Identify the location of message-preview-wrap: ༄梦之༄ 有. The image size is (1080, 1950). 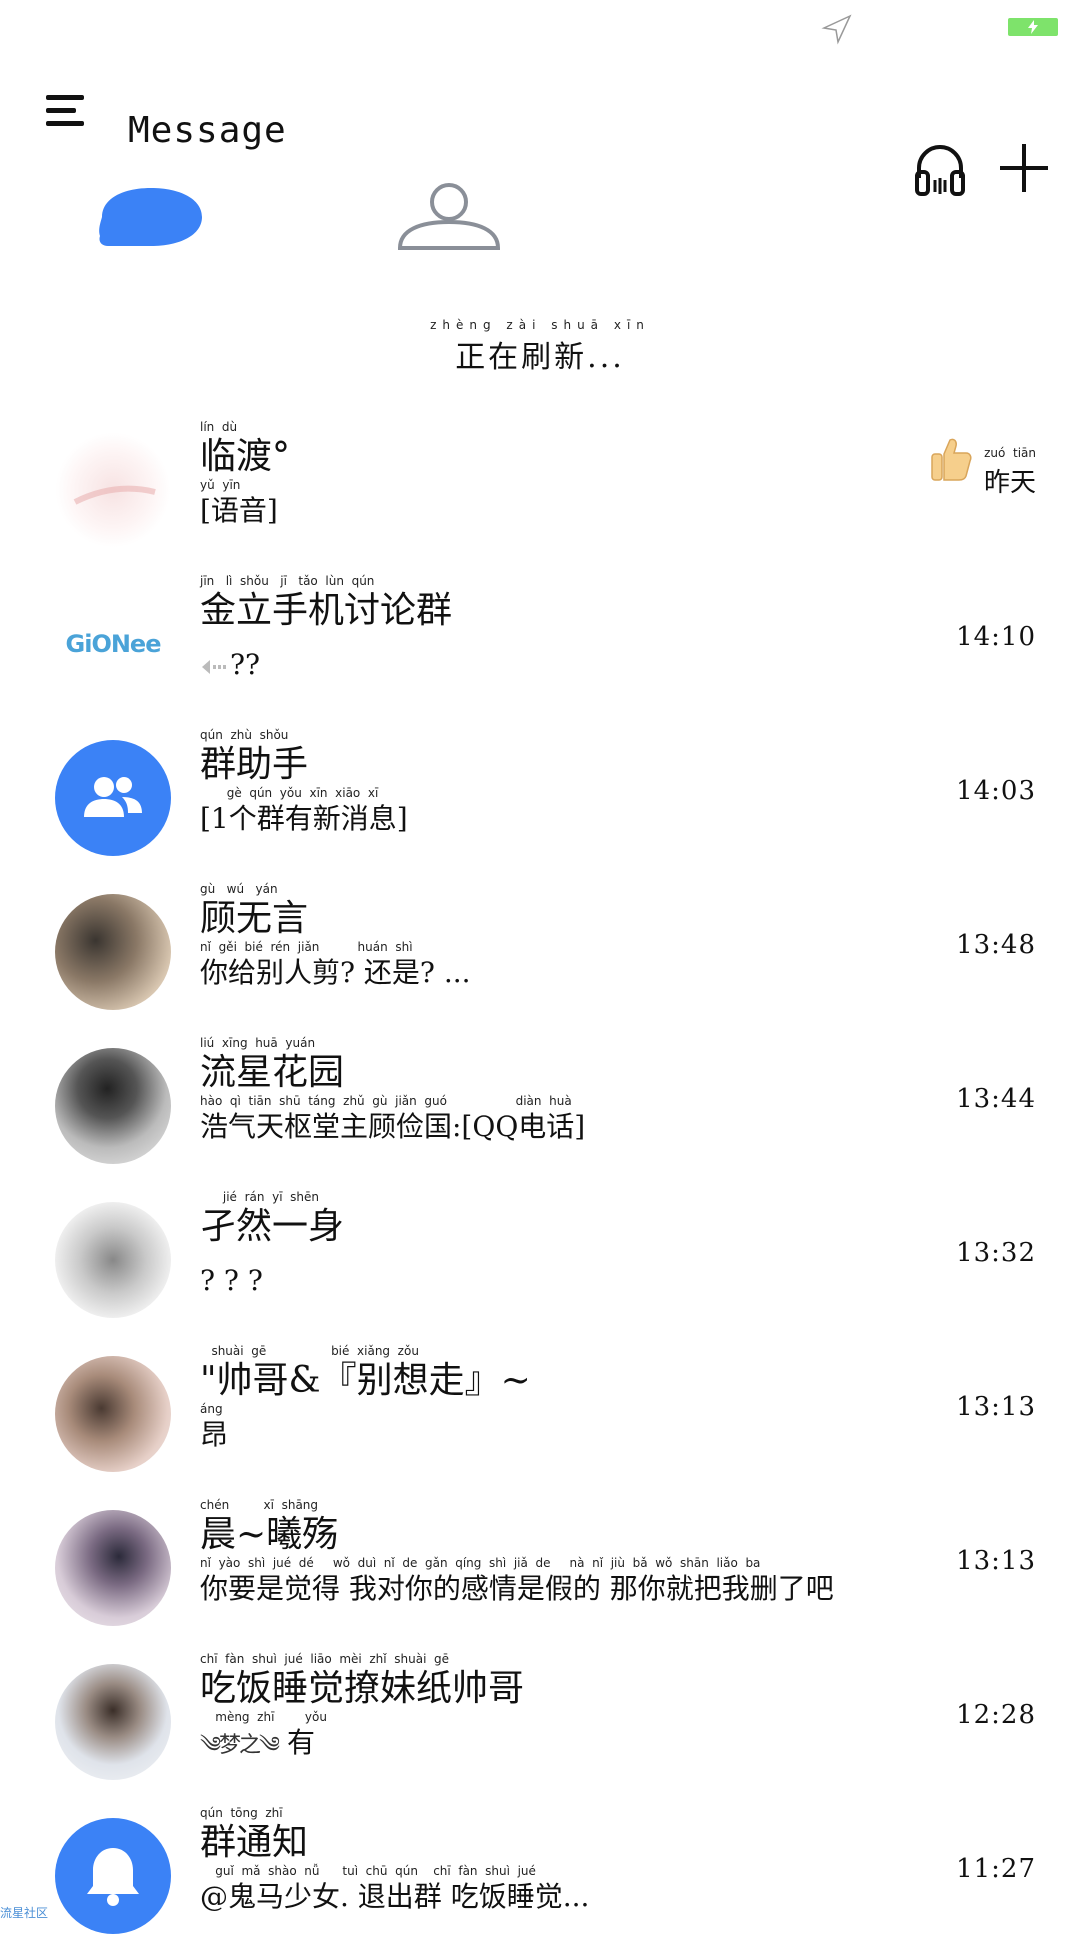
(263, 1744).